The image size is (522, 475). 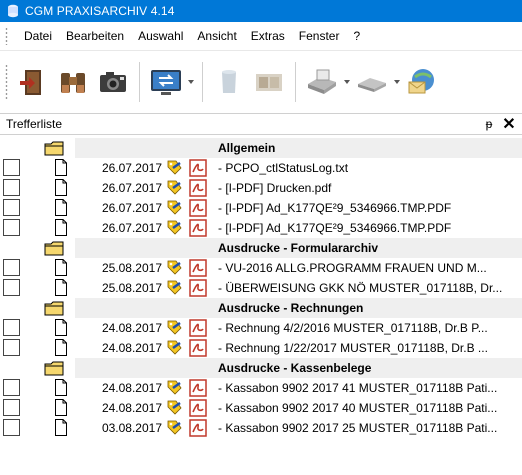 I want to click on device-icon, so click(x=372, y=85).